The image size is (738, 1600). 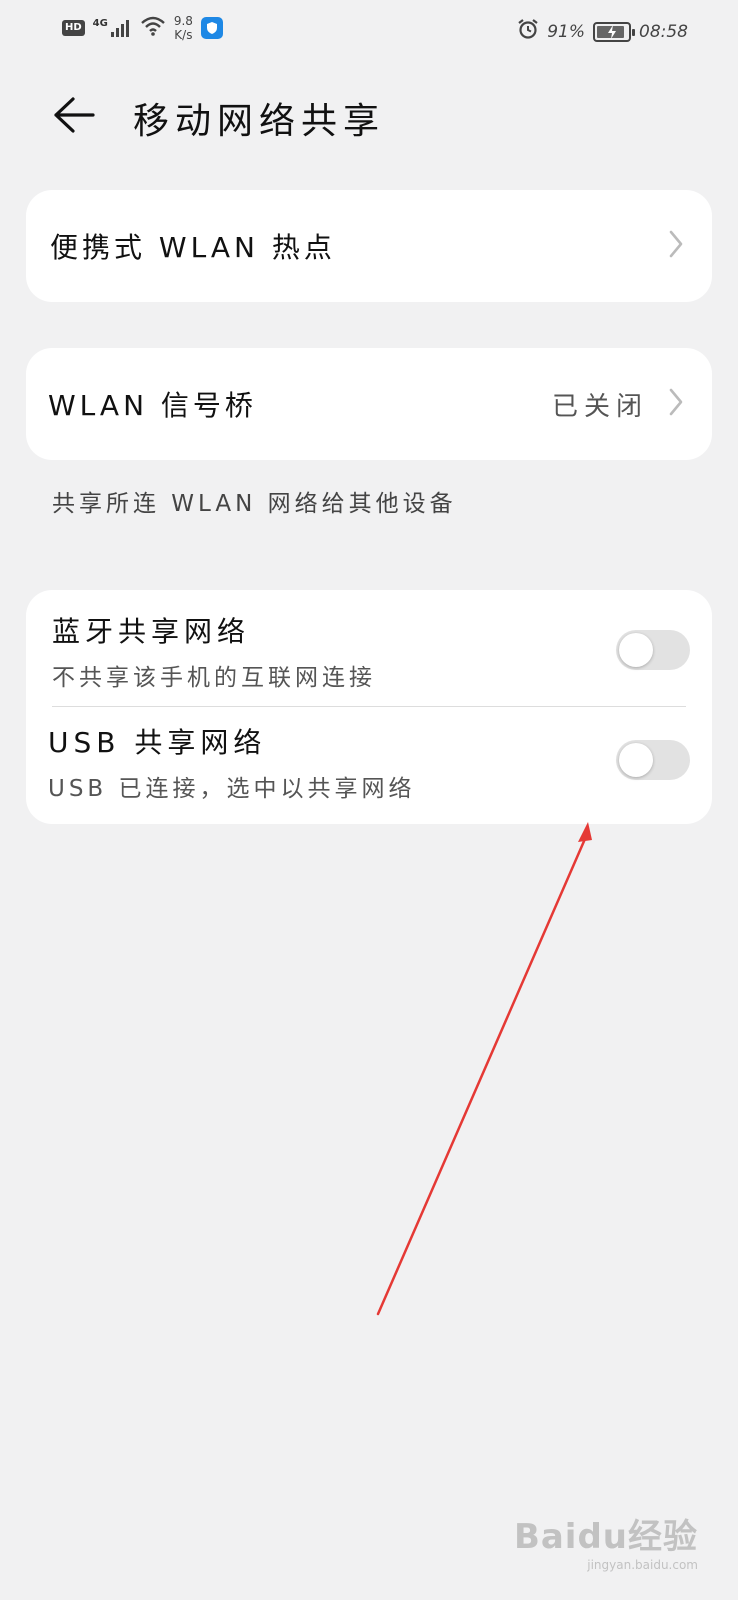 What do you see at coordinates (566, 31) in the screenshot?
I see `battery-percent: 91%` at bounding box center [566, 31].